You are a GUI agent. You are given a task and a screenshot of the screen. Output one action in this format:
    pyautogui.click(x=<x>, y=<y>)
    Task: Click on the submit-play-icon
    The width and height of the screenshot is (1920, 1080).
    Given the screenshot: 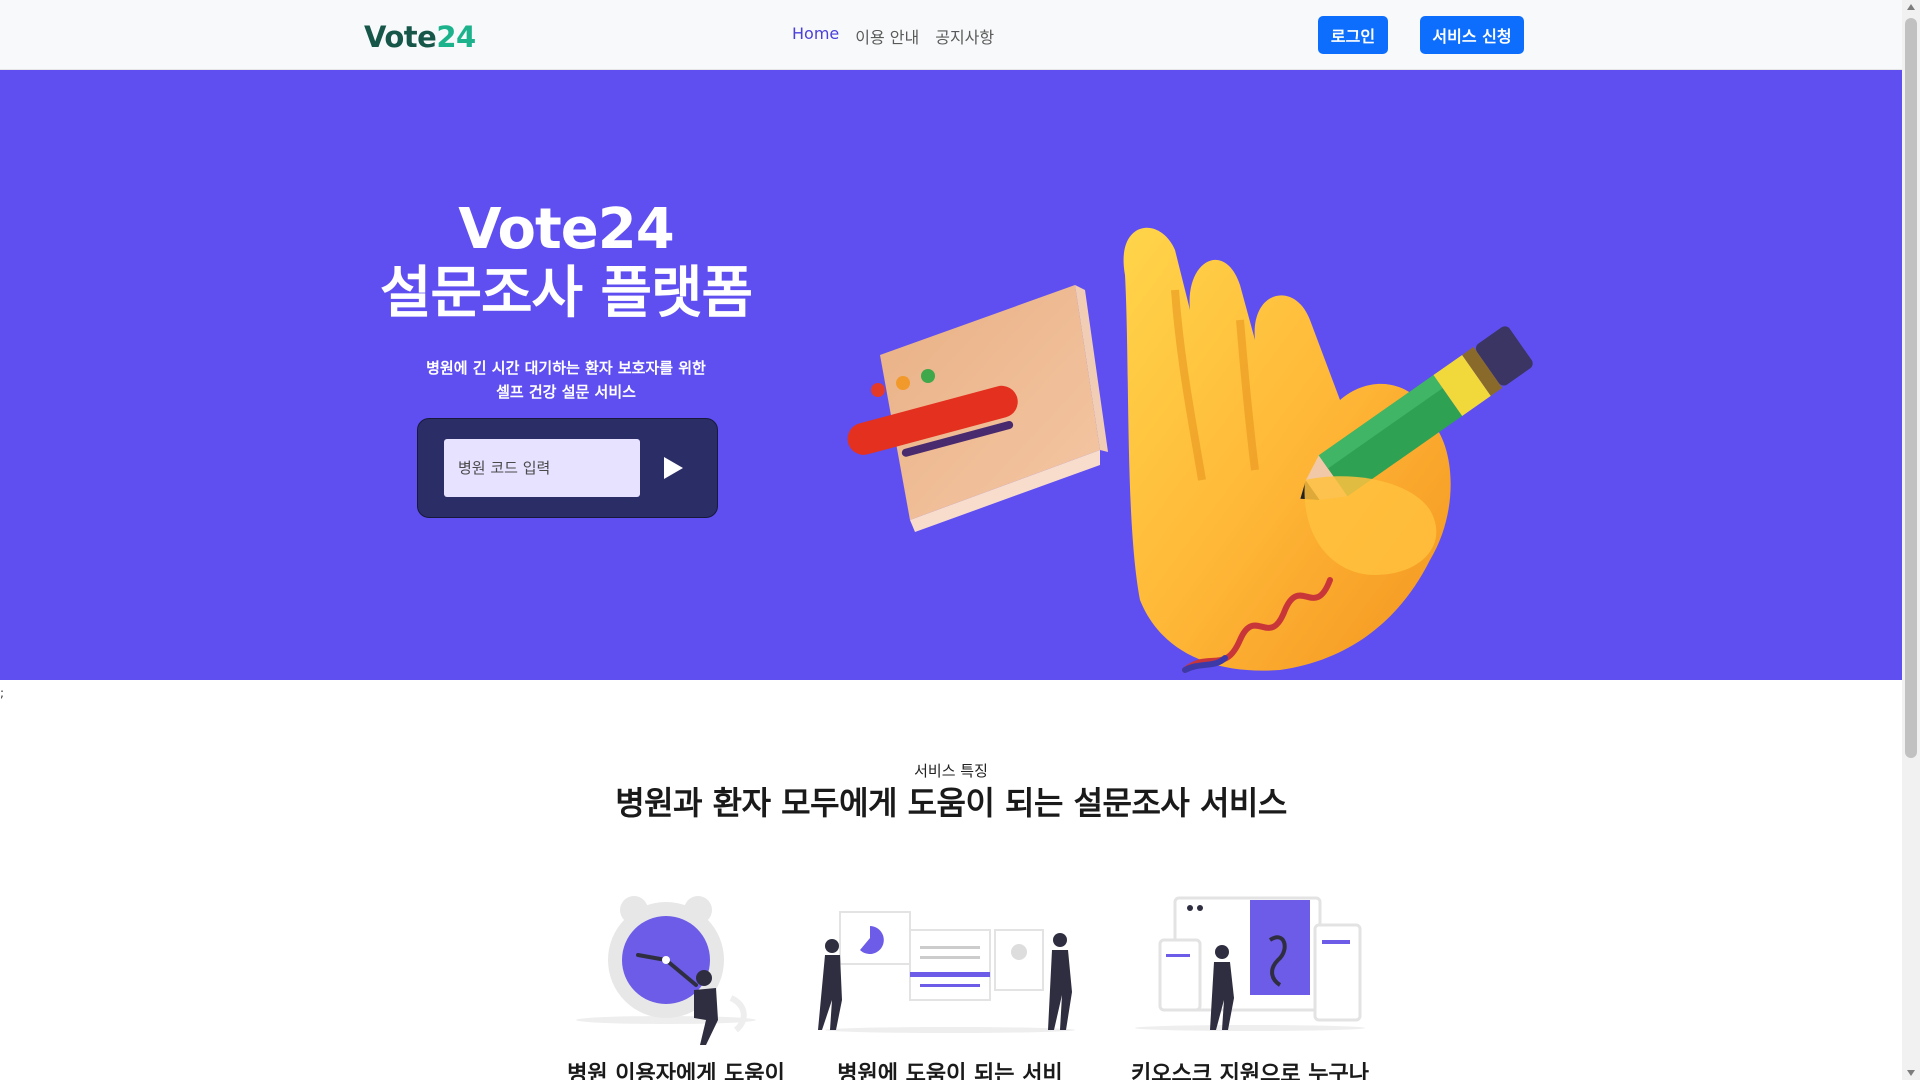 What is the action you would take?
    pyautogui.click(x=674, y=469)
    